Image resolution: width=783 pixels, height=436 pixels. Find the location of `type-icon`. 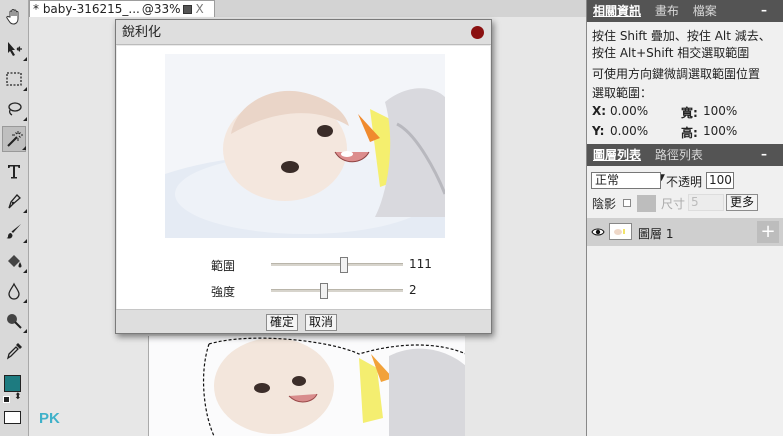

type-icon is located at coordinates (14, 171).